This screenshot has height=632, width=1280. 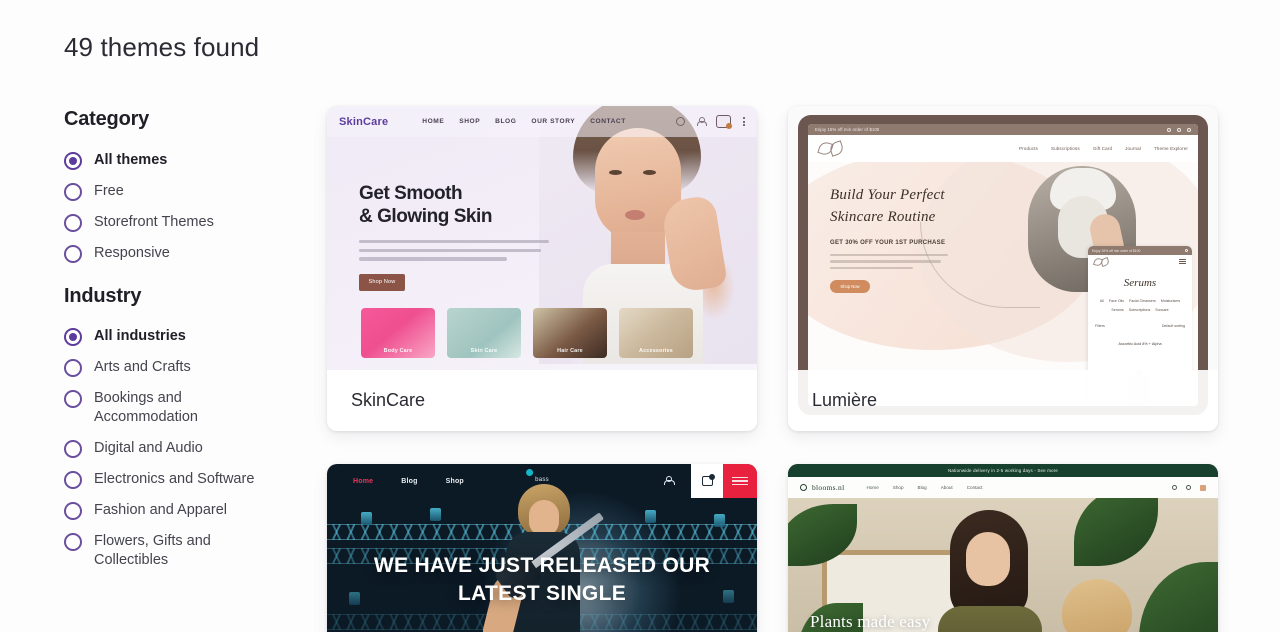 What do you see at coordinates (570, 351) in the screenshot?
I see `category-tile-label: Hair Care` at bounding box center [570, 351].